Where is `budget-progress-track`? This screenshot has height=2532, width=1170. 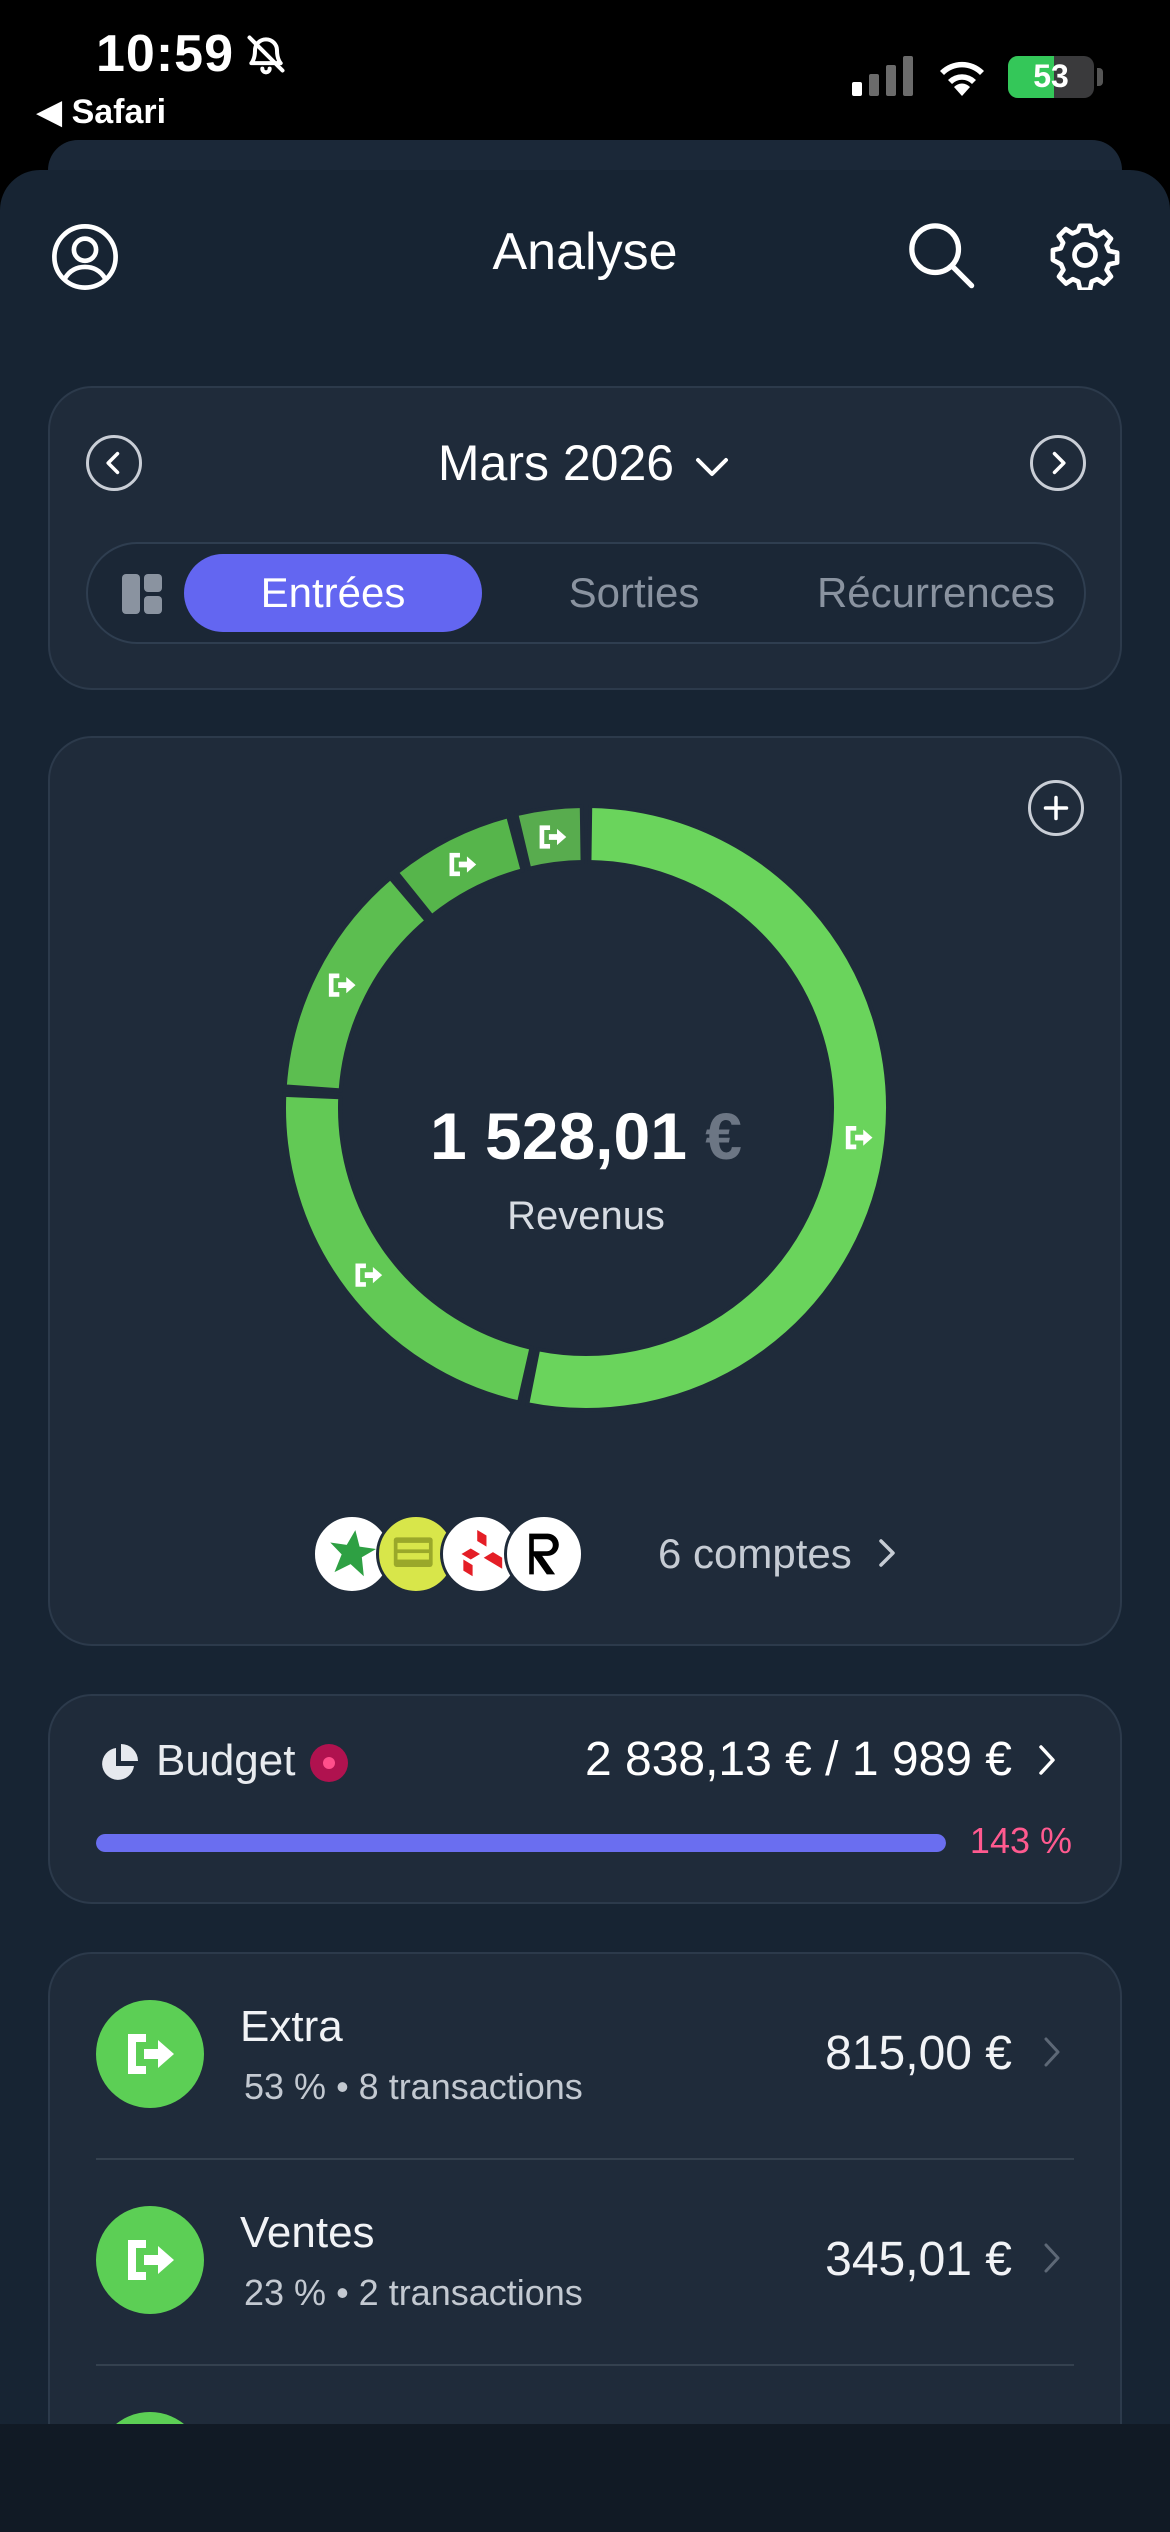 budget-progress-track is located at coordinates (521, 1843).